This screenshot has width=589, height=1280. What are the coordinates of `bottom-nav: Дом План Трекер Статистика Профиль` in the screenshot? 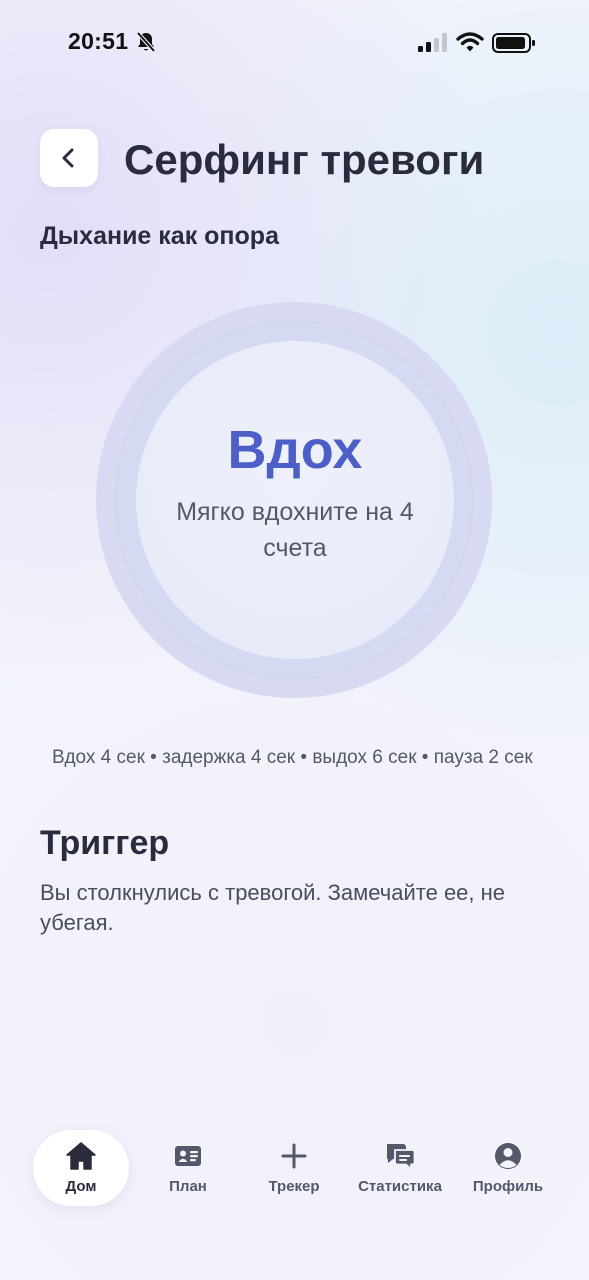 It's located at (294, 1170).